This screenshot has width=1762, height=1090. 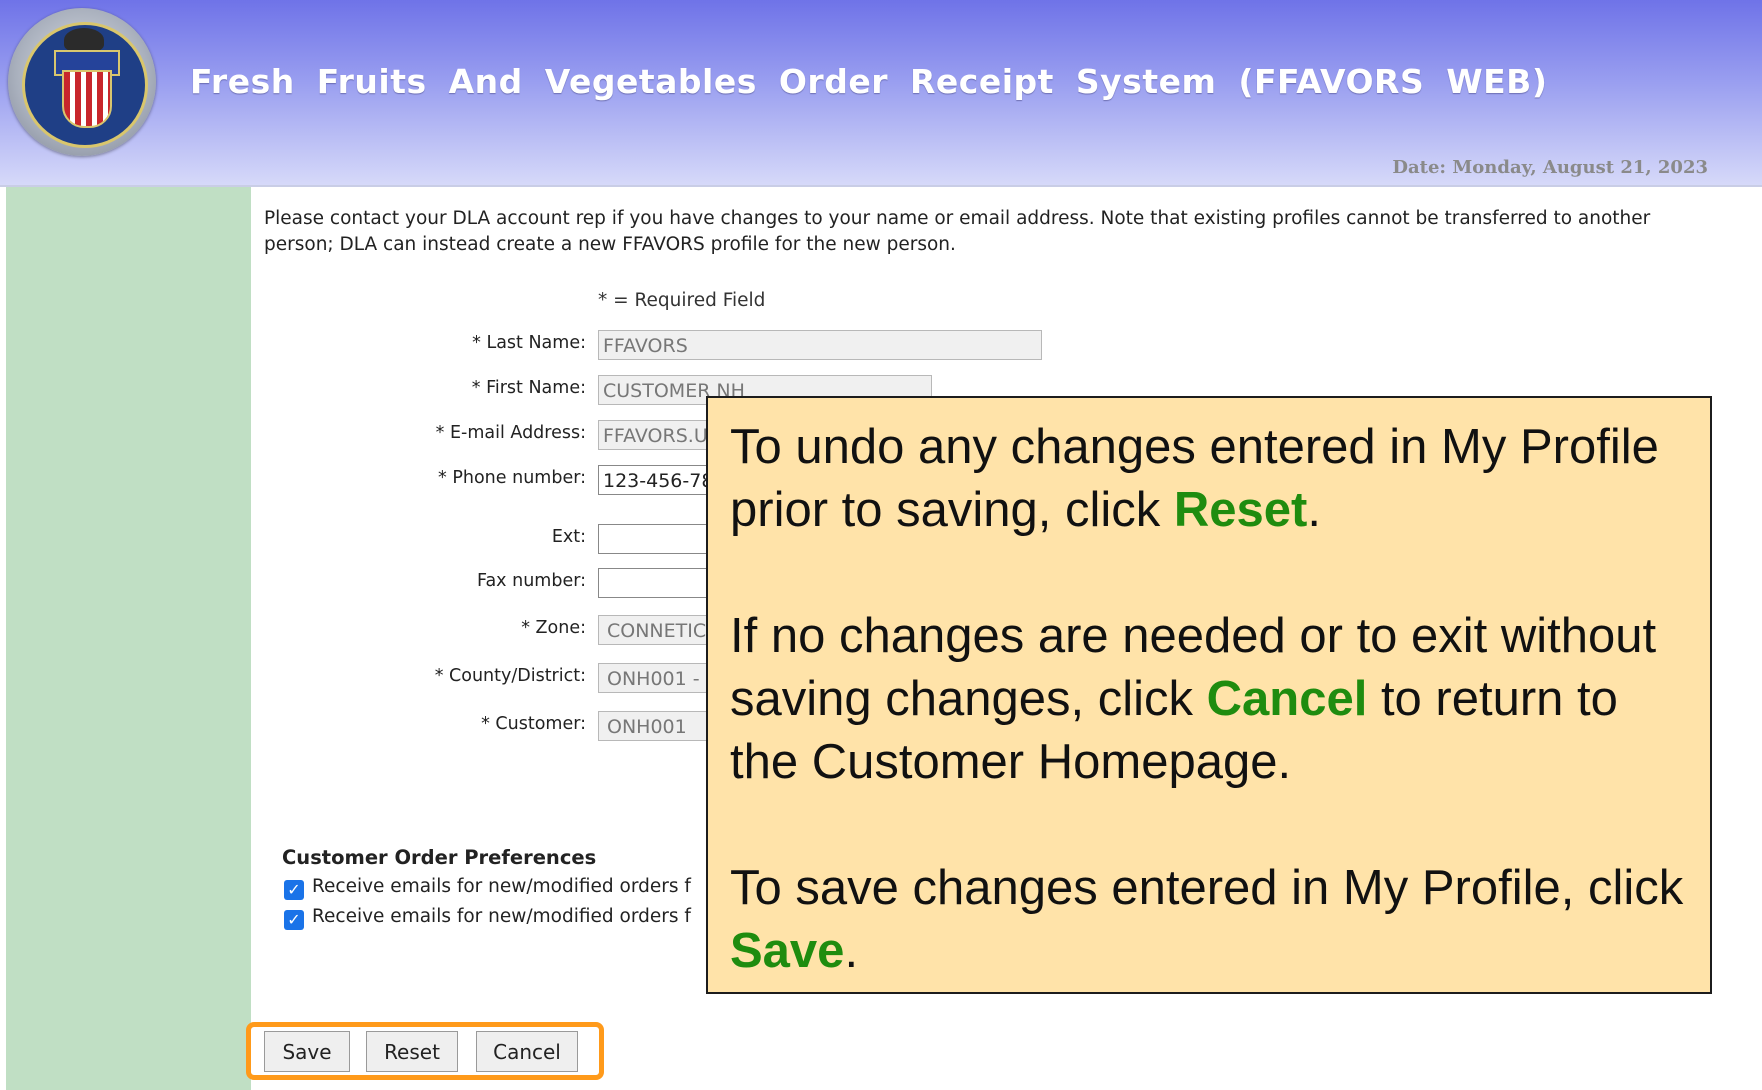 I want to click on callout-keyword-cancel: Cancel, so click(x=1287, y=699).